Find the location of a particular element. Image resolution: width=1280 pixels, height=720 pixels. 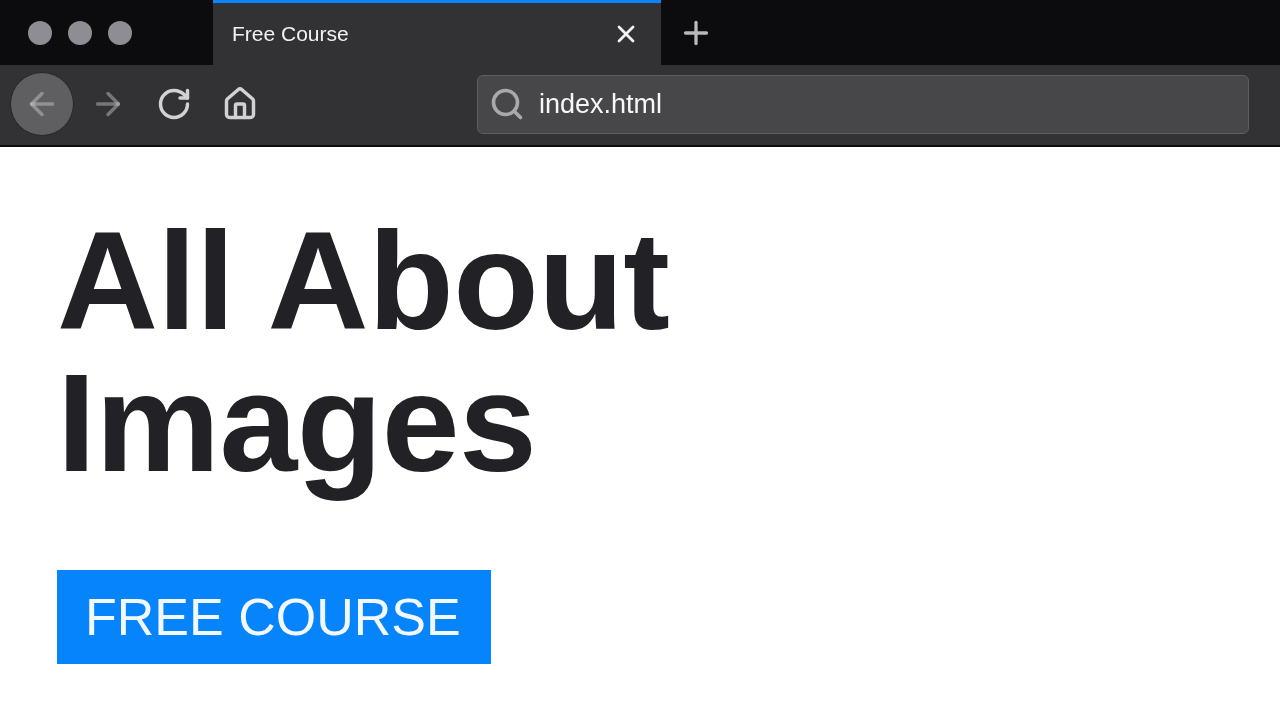

reload-icon is located at coordinates (174, 104).